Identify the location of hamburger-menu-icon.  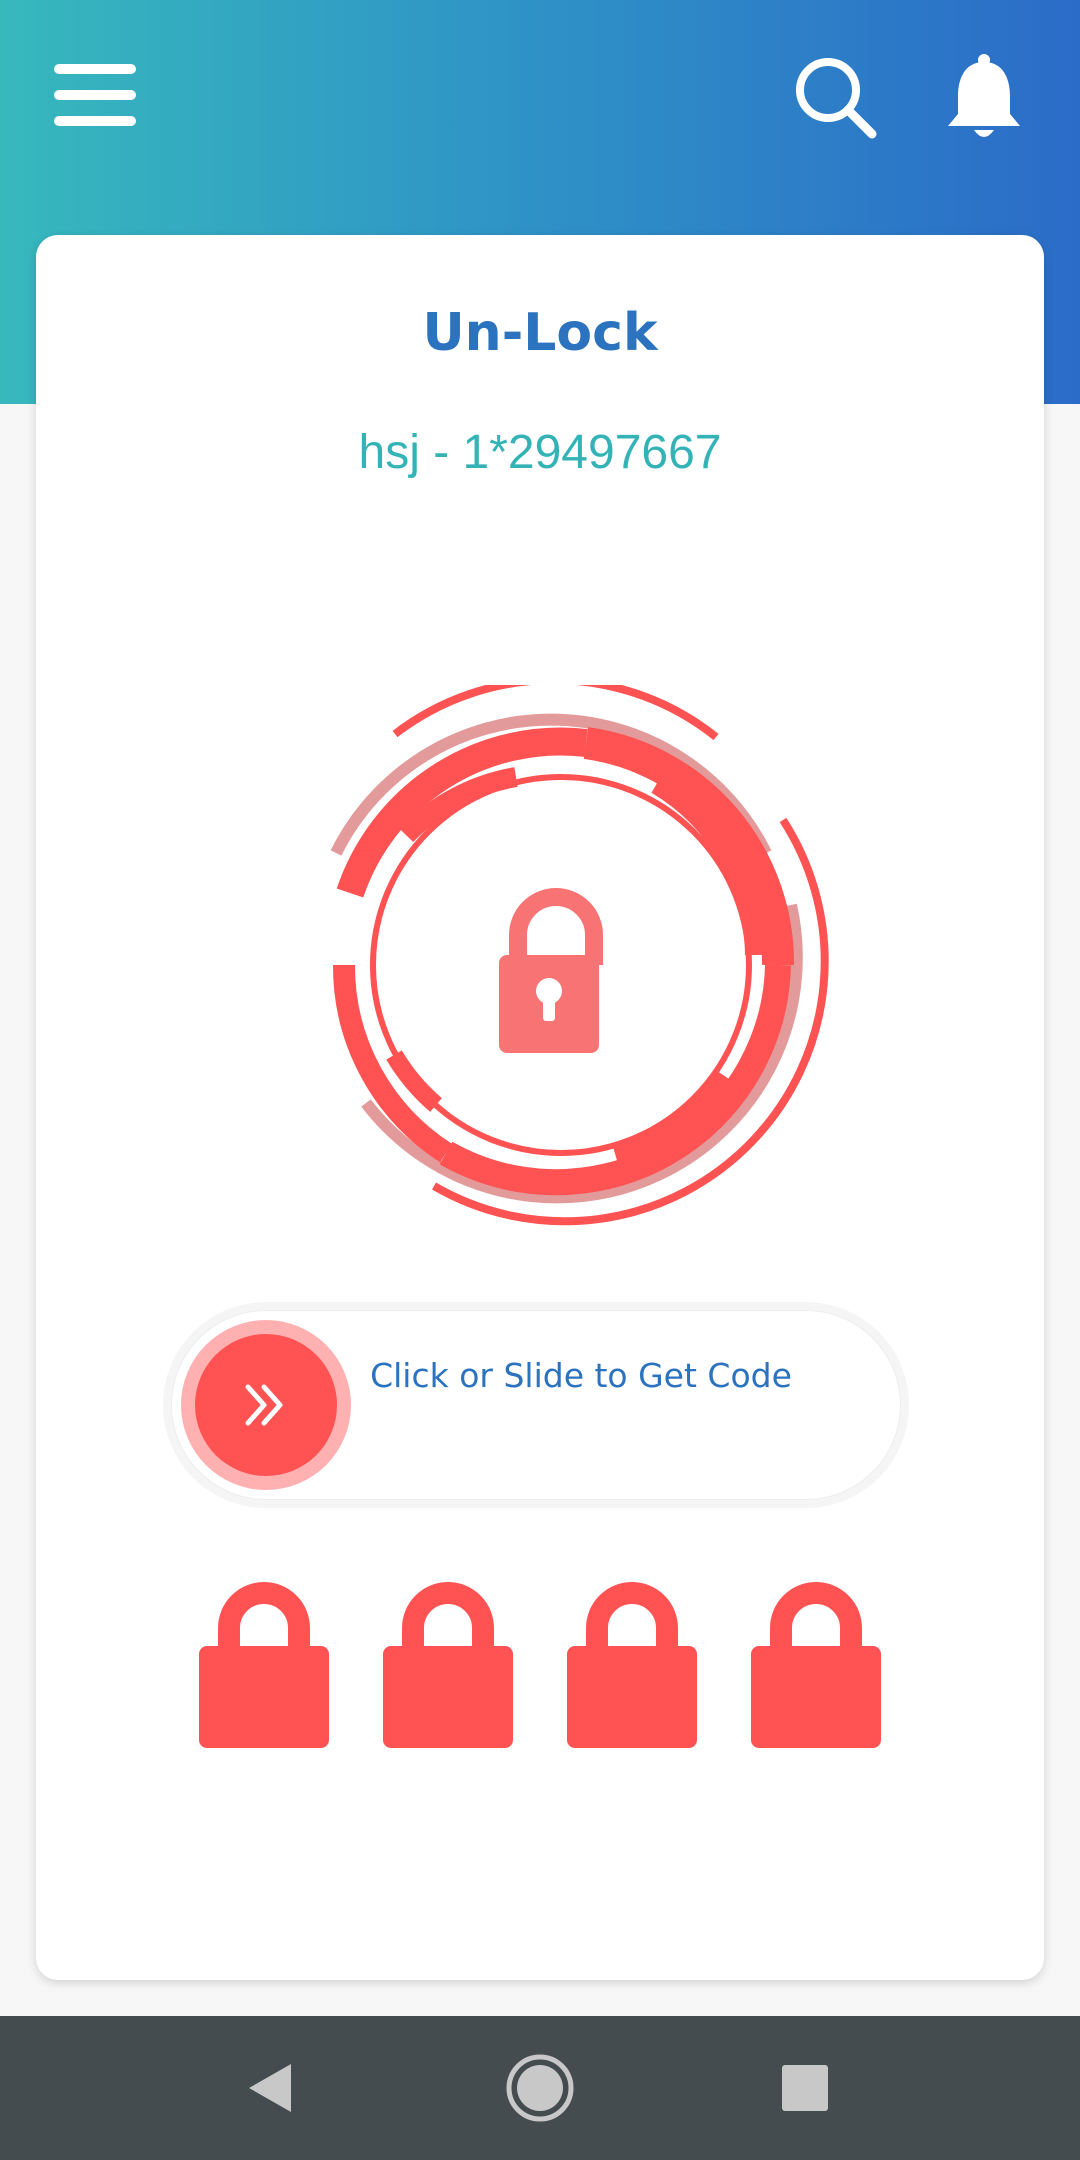
(95, 95).